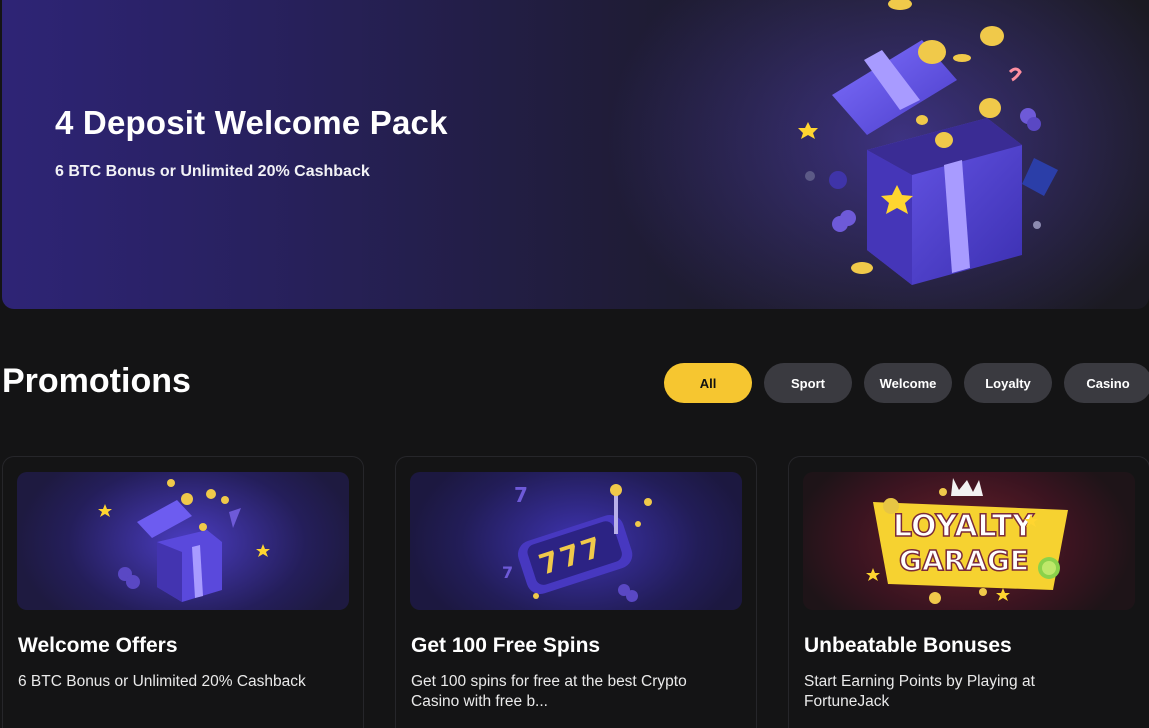 This screenshot has height=728, width=1149. I want to click on promotions-title: Promotions, so click(96, 381).